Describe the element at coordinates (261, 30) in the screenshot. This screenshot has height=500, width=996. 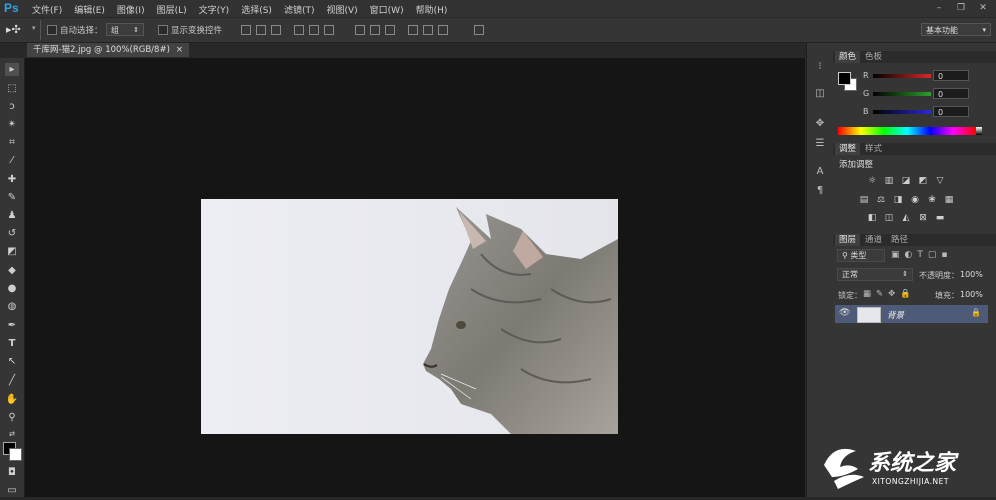
I see `align-vcenter-icon` at that location.